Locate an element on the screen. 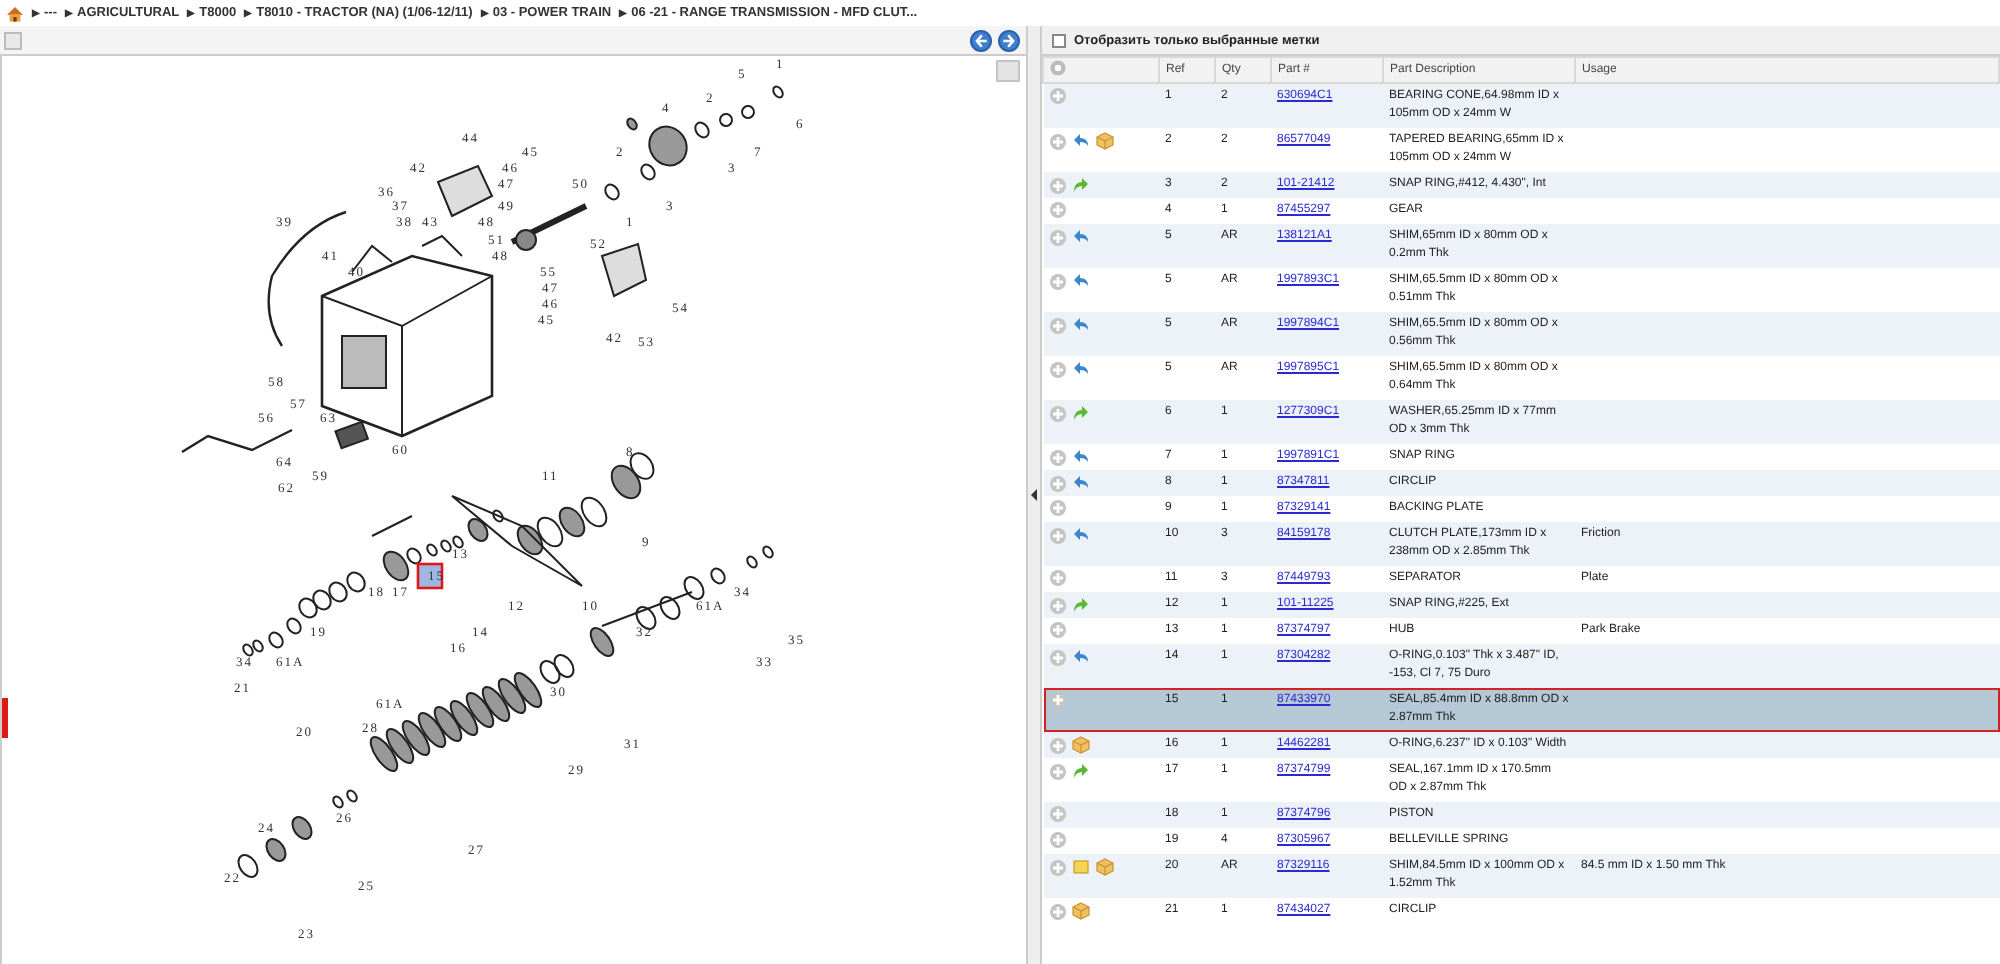 Image resolution: width=2000 pixels, height=964 pixels. forward-button is located at coordinates (1009, 40).